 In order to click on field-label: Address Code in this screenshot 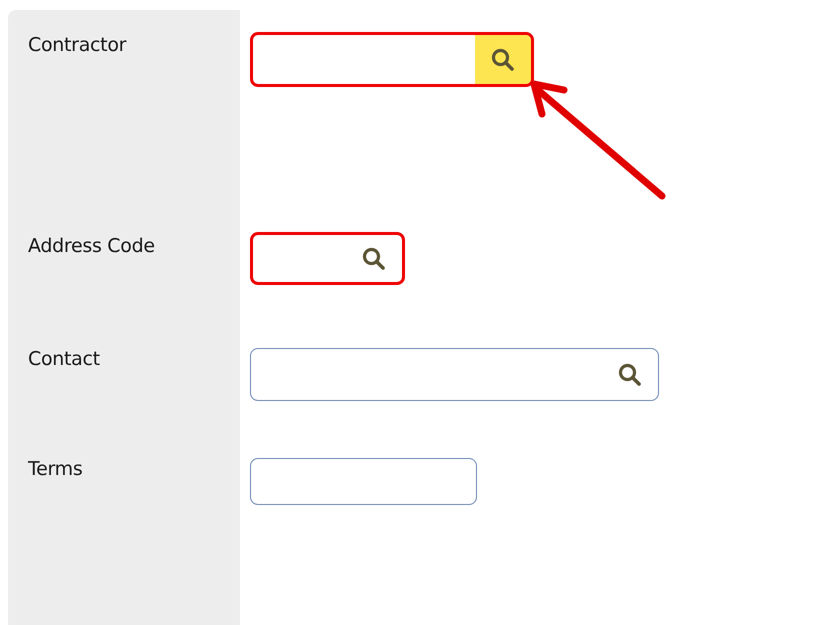, I will do `click(91, 246)`.